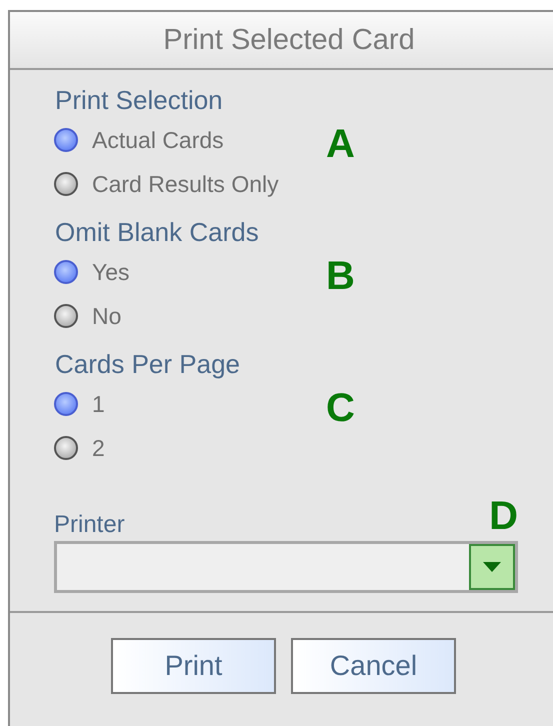  I want to click on option-label: Actual Cards, so click(158, 140).